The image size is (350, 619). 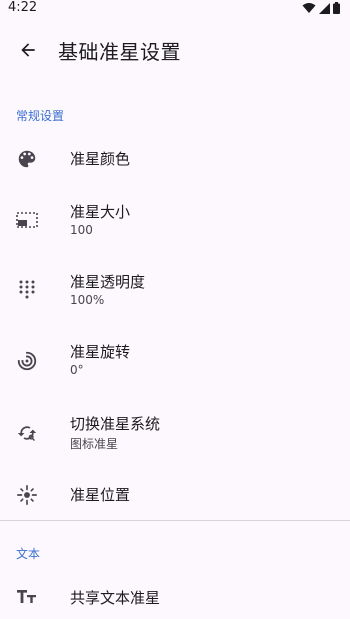 What do you see at coordinates (175, 160) in the screenshot?
I see `setting-crosshair-color: 准星颜色` at bounding box center [175, 160].